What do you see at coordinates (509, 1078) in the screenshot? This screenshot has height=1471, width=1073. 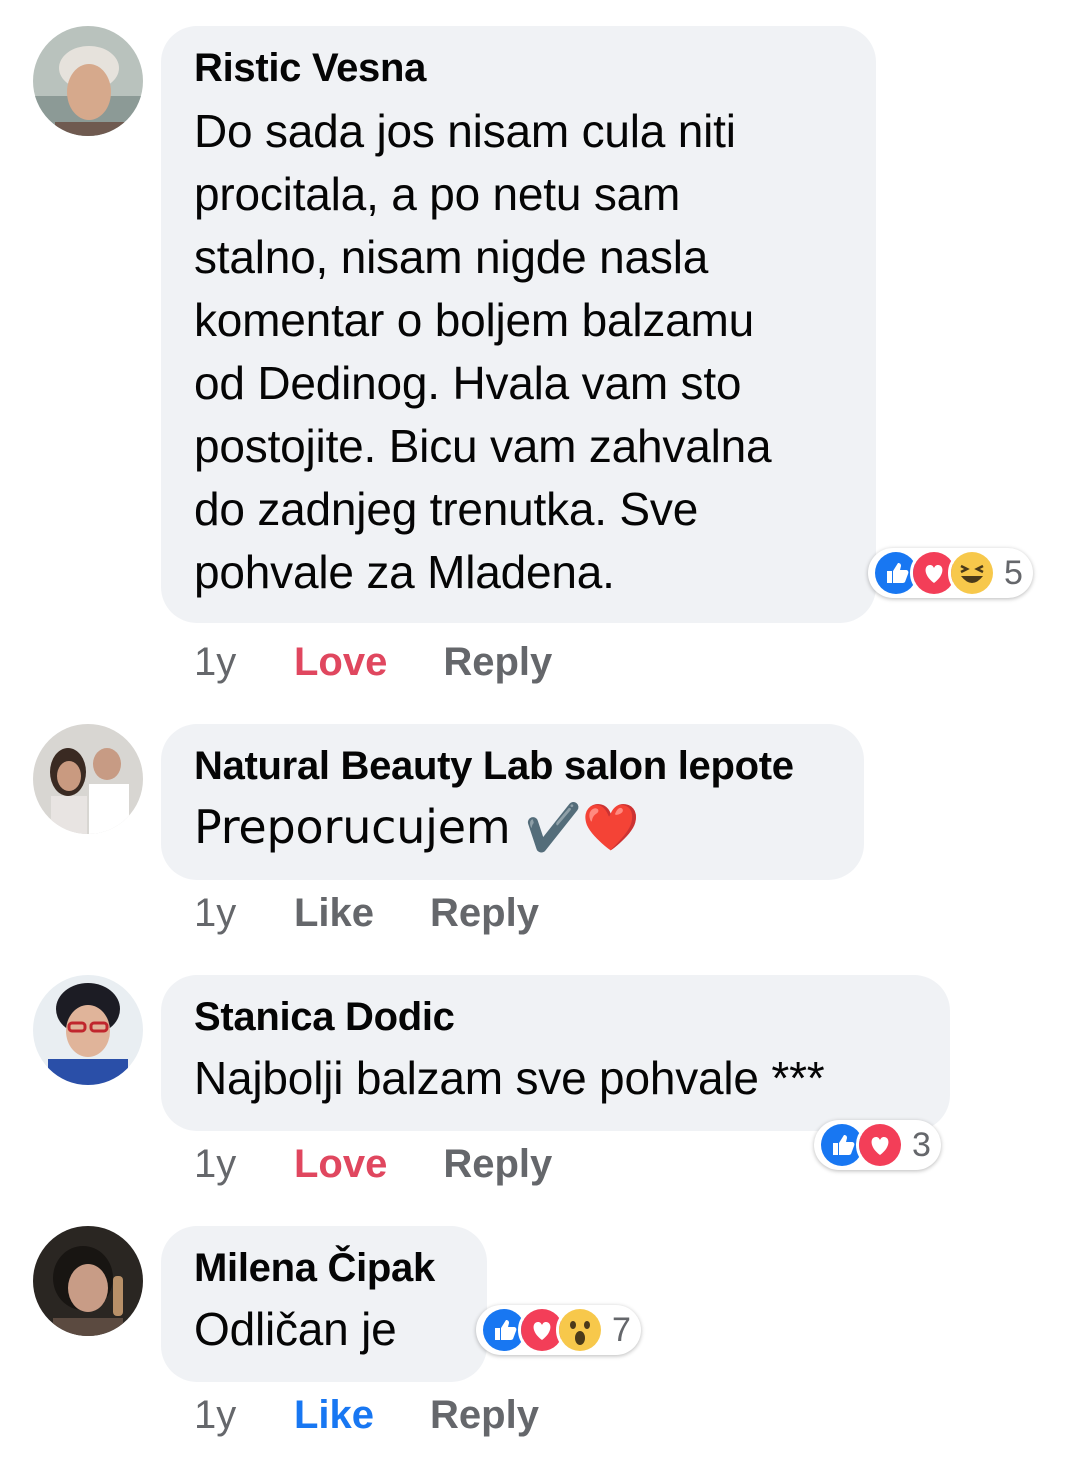 I see `comment-text: Najbolji balzam sve pohvale ***` at bounding box center [509, 1078].